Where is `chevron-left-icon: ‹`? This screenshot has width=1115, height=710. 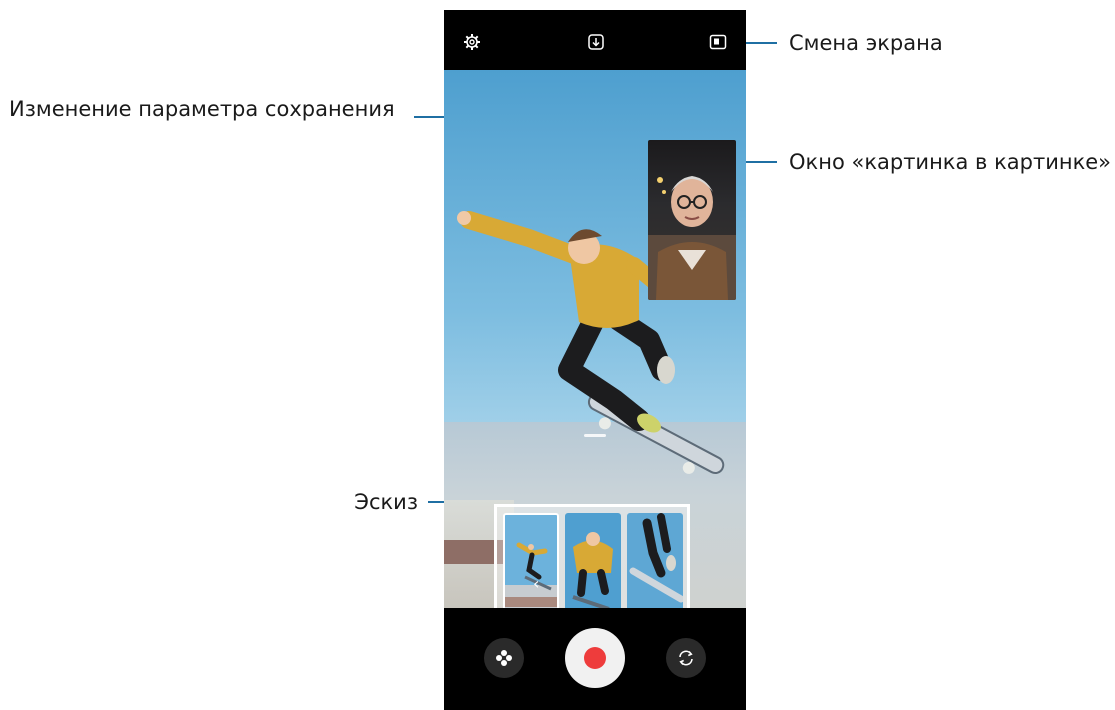
chevron-left-icon: ‹ is located at coordinates (536, 583).